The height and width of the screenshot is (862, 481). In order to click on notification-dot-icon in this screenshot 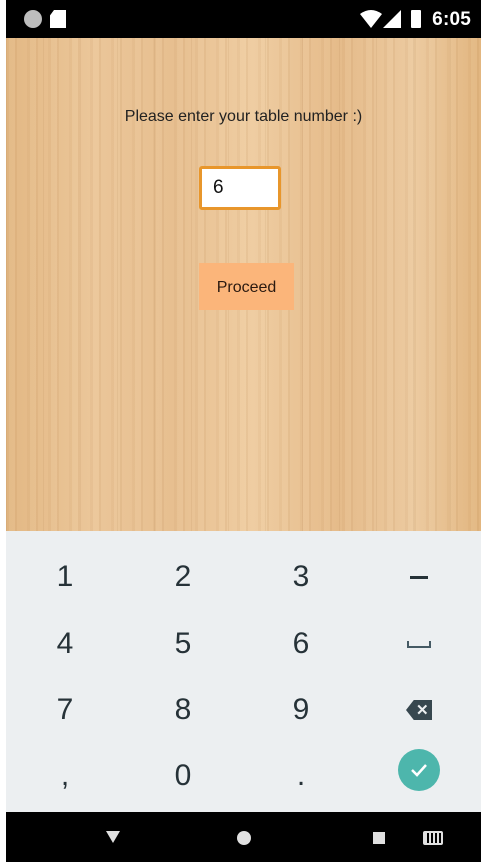, I will do `click(33, 19)`.